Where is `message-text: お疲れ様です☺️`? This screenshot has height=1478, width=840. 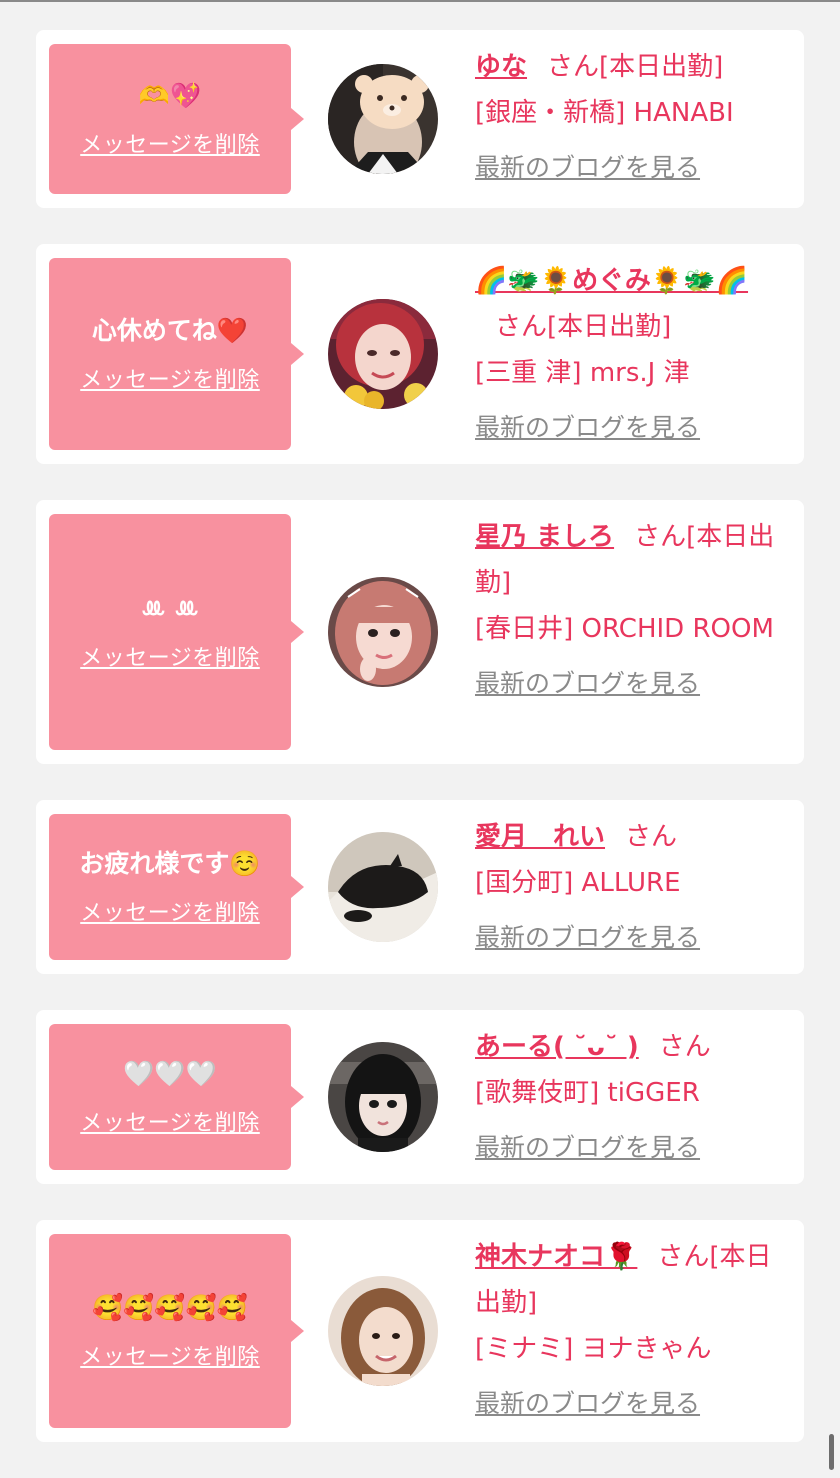
message-text: お疲れ様です☺️ is located at coordinates (170, 863).